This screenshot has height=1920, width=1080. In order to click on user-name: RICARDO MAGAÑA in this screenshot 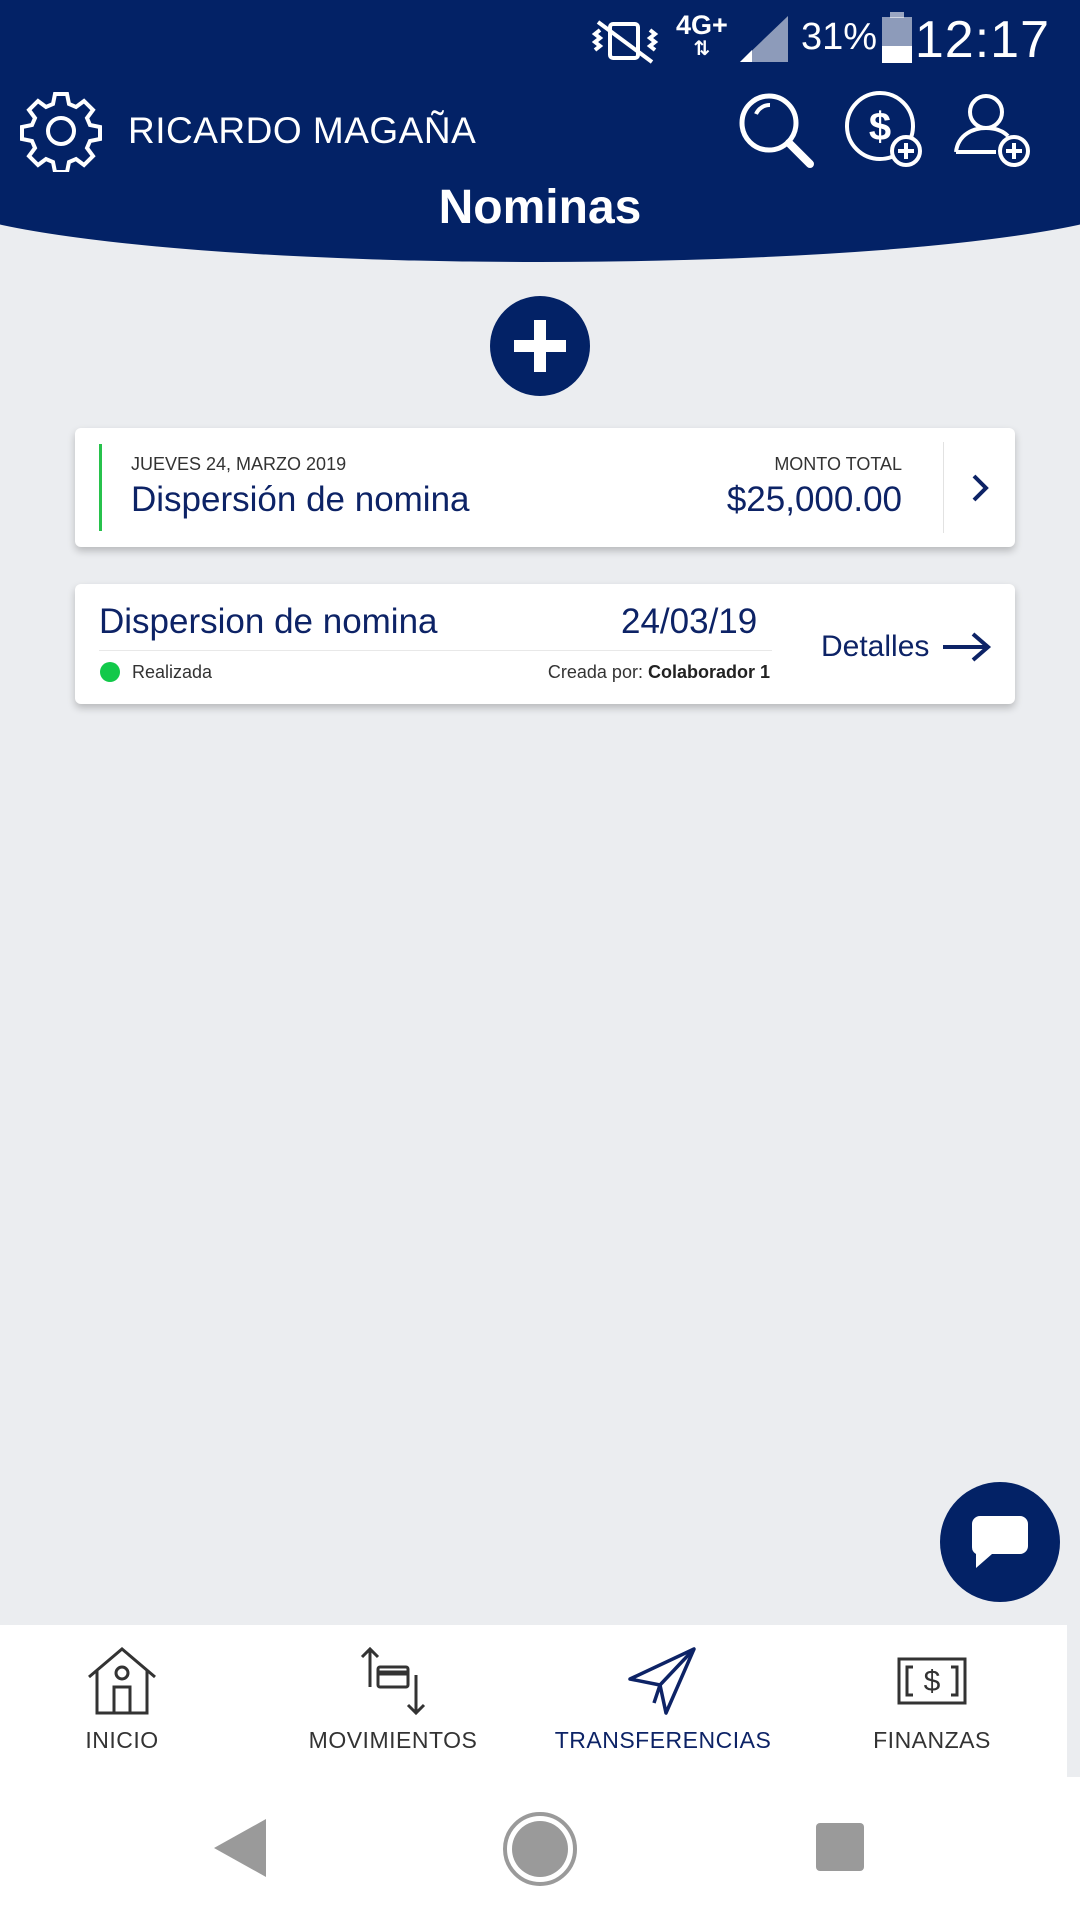, I will do `click(302, 131)`.